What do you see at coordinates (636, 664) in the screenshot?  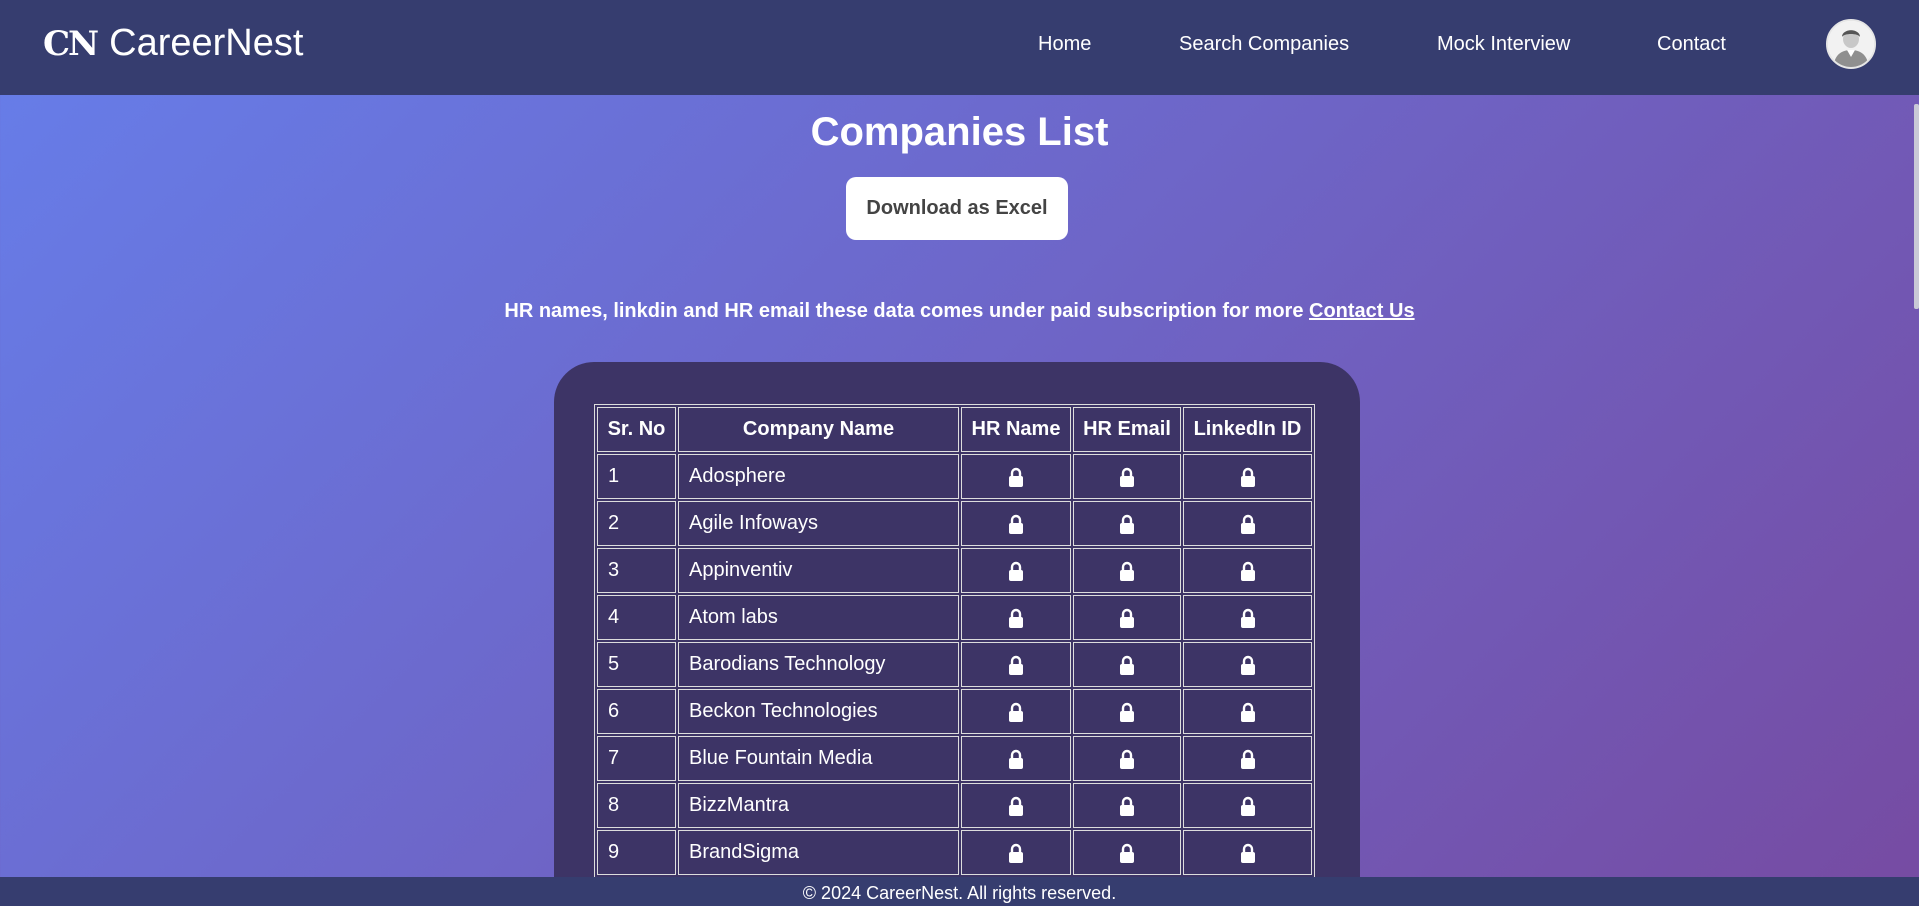 I see `cell-sr-no: 5` at bounding box center [636, 664].